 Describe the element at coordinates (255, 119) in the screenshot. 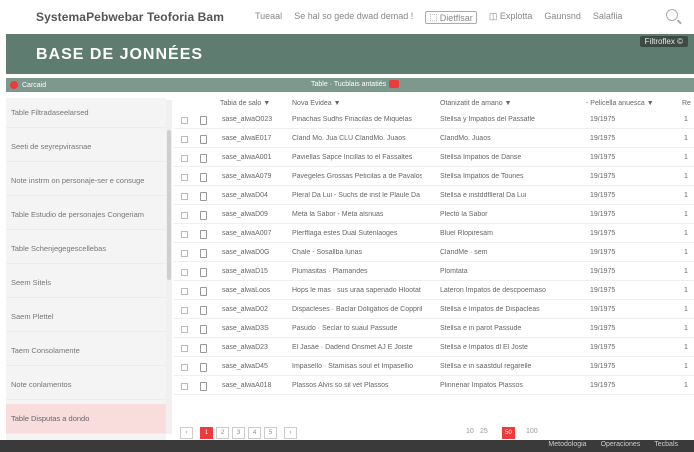

I see `cell-id: sase_alwaO023` at that location.